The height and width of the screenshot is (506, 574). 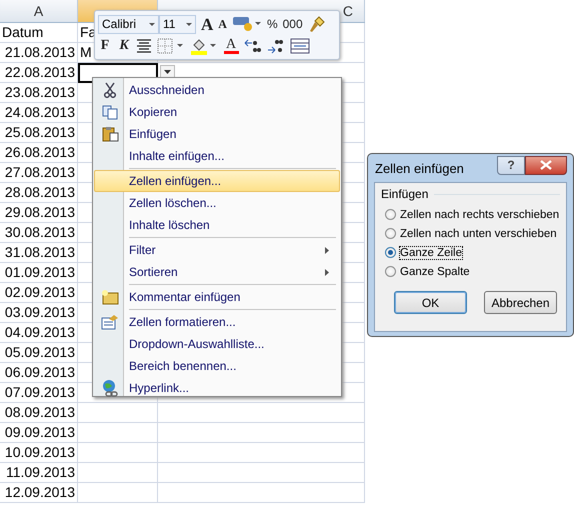 What do you see at coordinates (39, 93) in the screenshot?
I see `table-cell: 23.08.2013` at bounding box center [39, 93].